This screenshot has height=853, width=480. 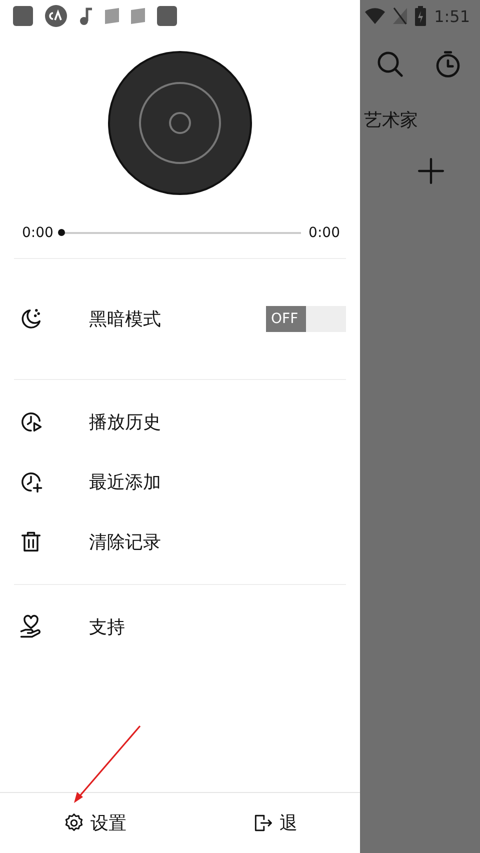 I want to click on menu-item: 清除记录, so click(x=180, y=542).